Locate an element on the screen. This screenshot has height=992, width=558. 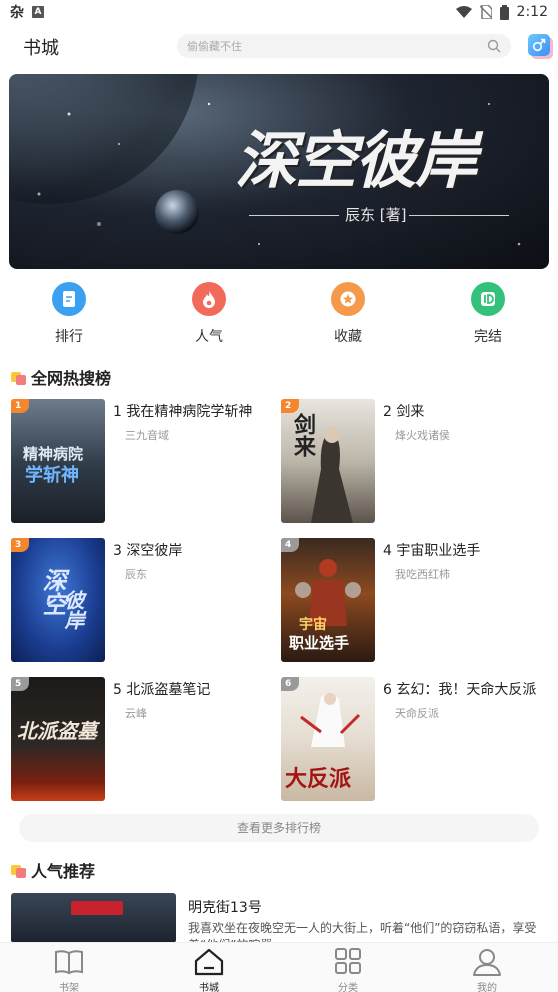
book-title: 1 我在精神病院学斩神 is located at coordinates (183, 412).